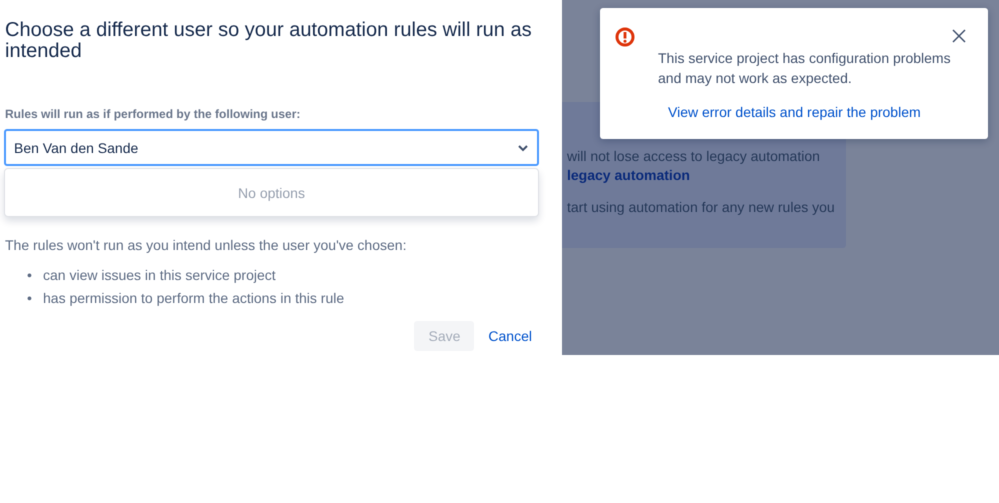 Image resolution: width=999 pixels, height=503 pixels. Describe the element at coordinates (153, 114) in the screenshot. I see `field-label: Rules will run as if performed by the following user:` at that location.